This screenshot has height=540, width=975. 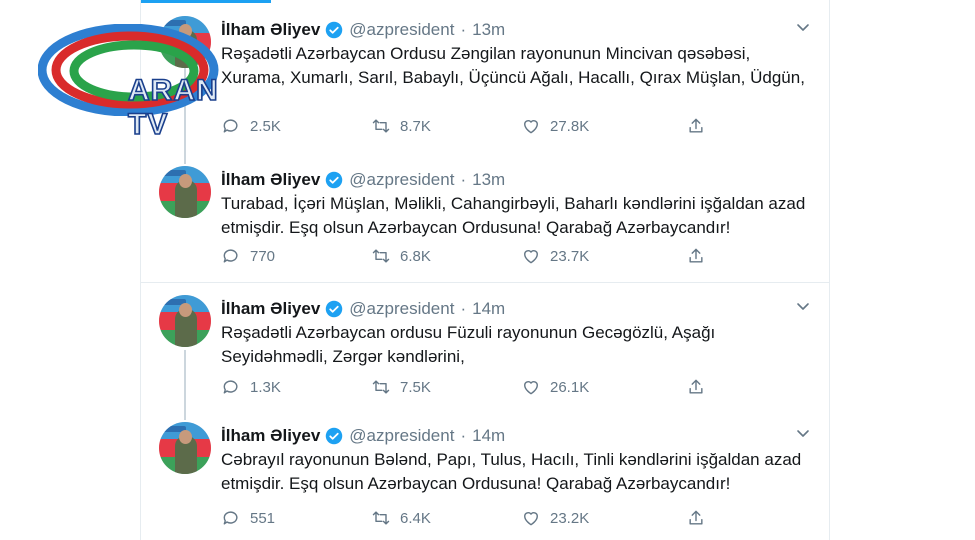 What do you see at coordinates (471, 518) in the screenshot?
I see `tweet-actions: 551 6.4K 23.2K` at bounding box center [471, 518].